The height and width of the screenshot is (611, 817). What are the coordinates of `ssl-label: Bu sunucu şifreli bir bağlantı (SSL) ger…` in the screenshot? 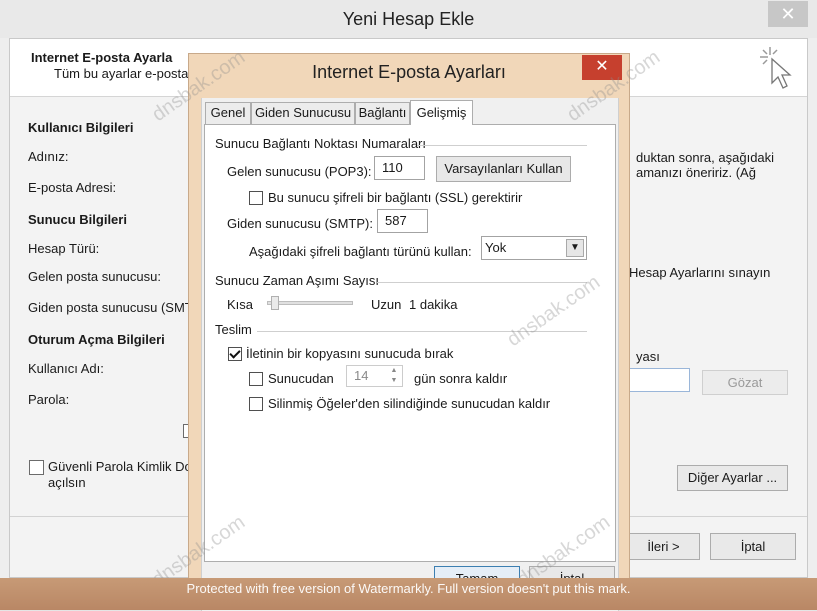 It's located at (395, 197).